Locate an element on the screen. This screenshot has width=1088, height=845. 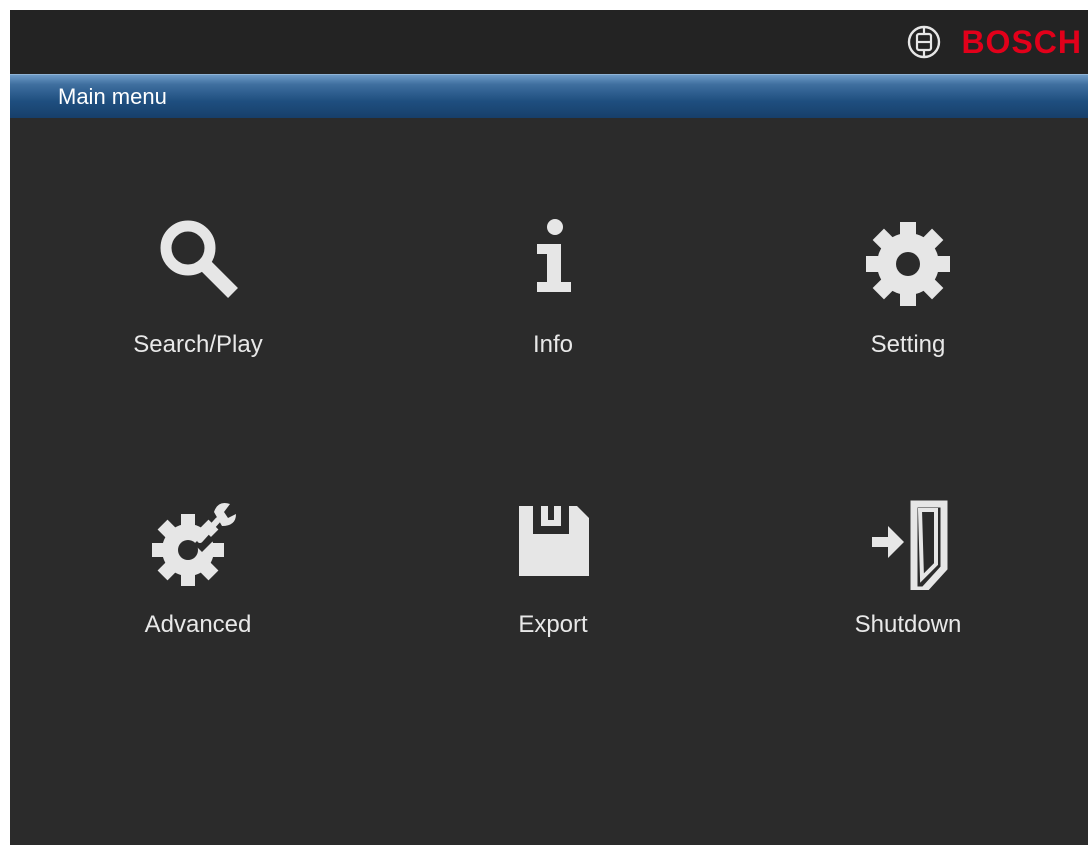
menu-item-info: Info is located at coordinates (553, 305).